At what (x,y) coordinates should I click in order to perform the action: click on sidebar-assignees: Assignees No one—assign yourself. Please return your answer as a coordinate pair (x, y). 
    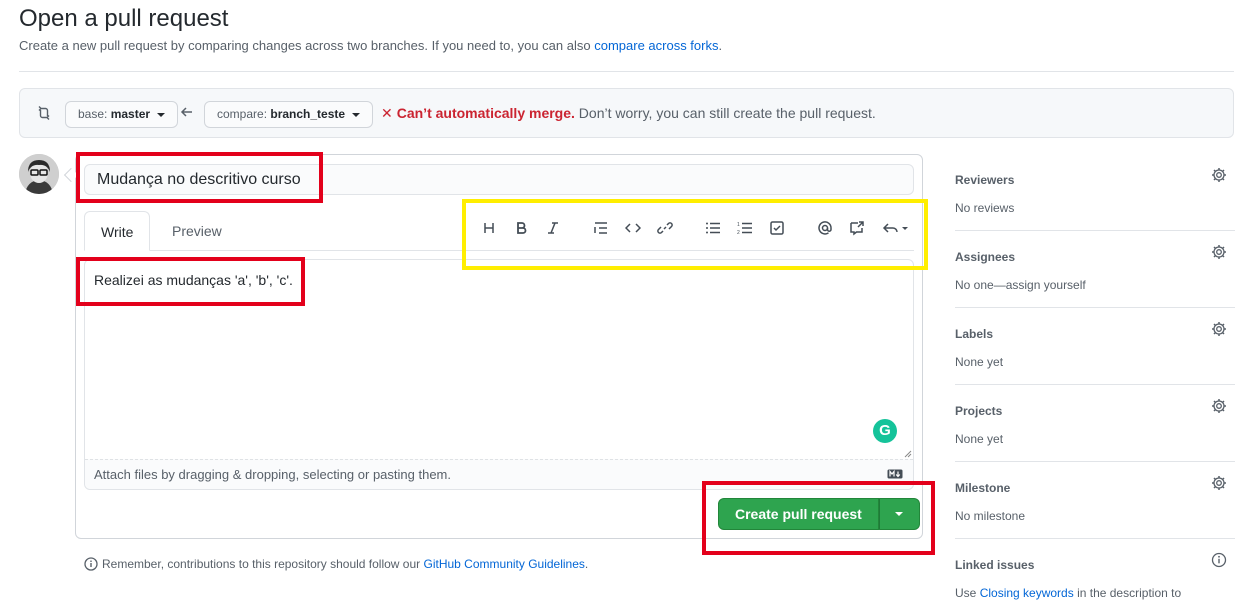
    Looking at the image, I should click on (1095, 268).